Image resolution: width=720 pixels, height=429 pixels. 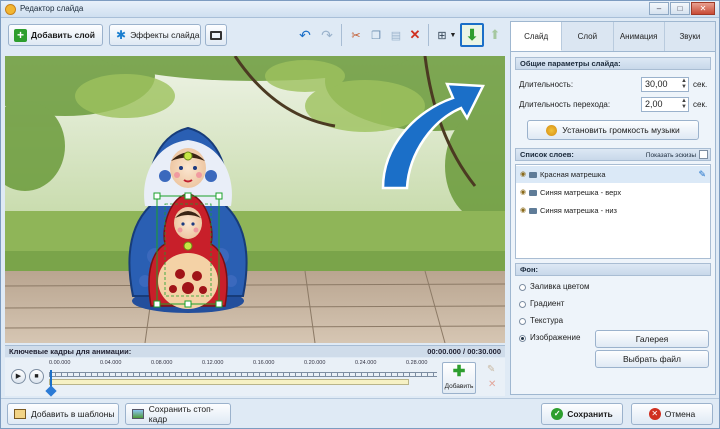 What do you see at coordinates (229, 382) in the screenshot?
I see `timeline-track` at bounding box center [229, 382].